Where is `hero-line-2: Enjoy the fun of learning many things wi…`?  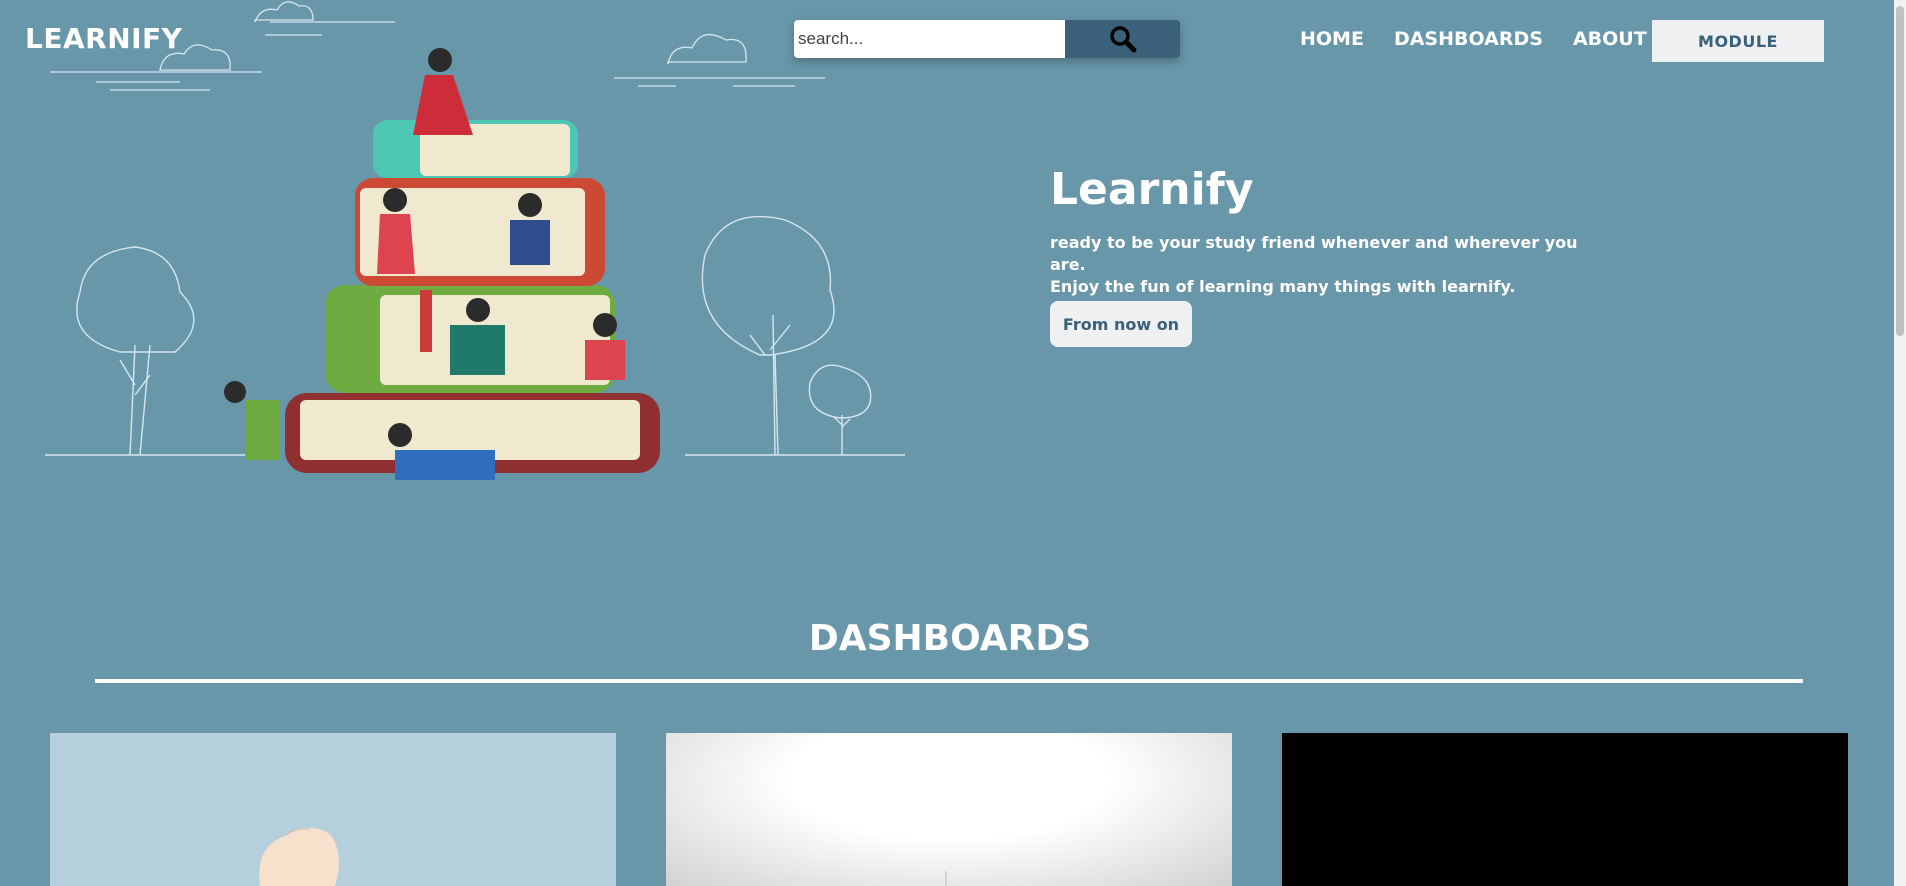
hero-line-2: Enjoy the fun of learning many things wi… is located at coordinates (1283, 286).